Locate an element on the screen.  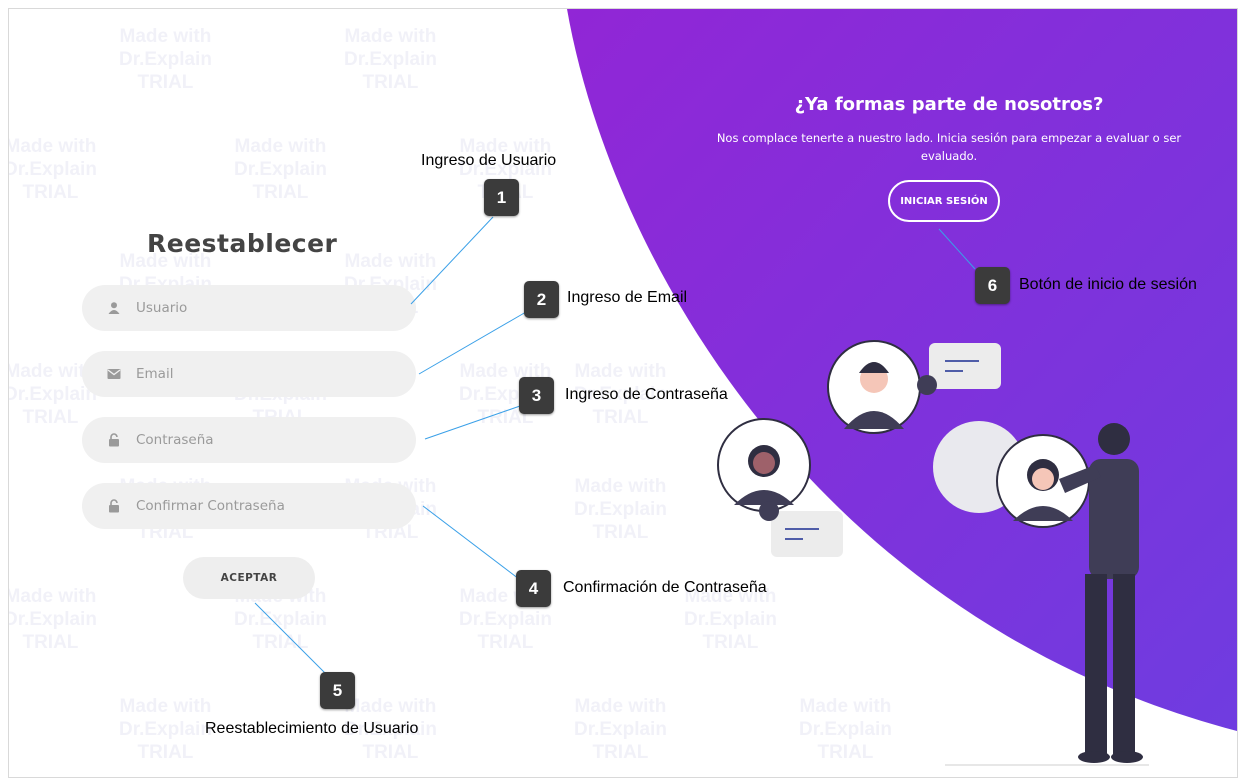
callout-3-badge: 3 is located at coordinates (536, 395).